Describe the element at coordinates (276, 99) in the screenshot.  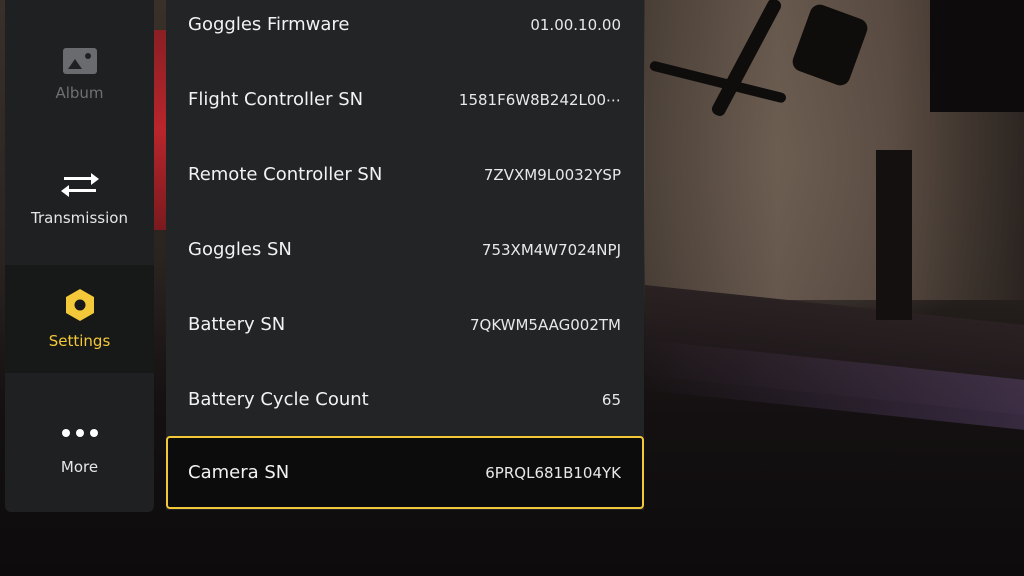
I see `row-label: Flight Controller SN` at that location.